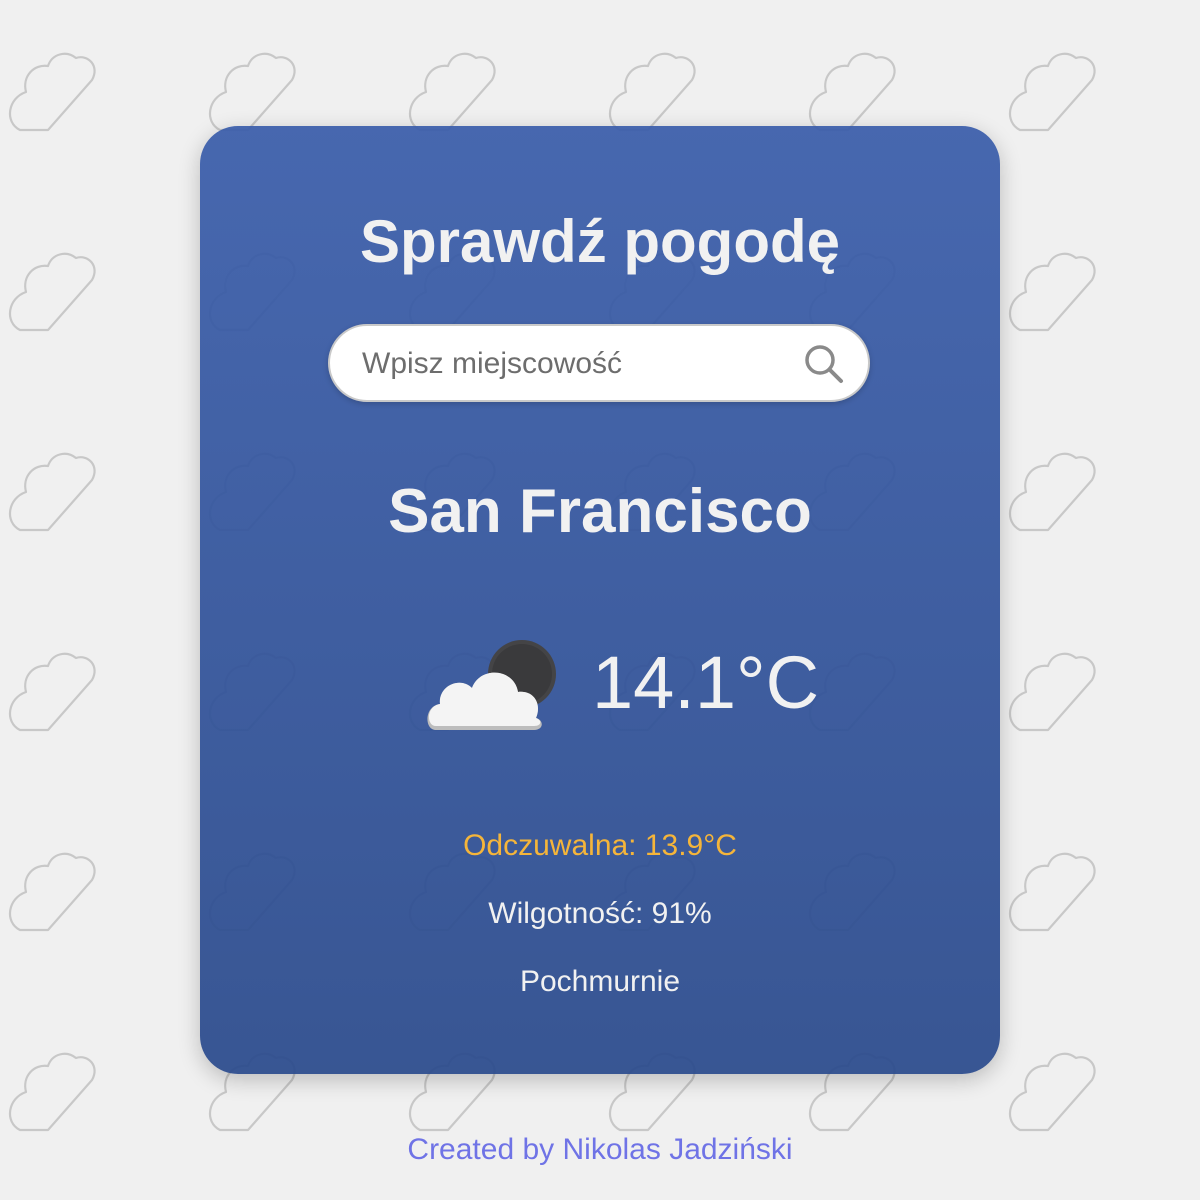 The image size is (1200, 1200). What do you see at coordinates (600, 241) in the screenshot?
I see `page-title: Sprawdź pogodę` at bounding box center [600, 241].